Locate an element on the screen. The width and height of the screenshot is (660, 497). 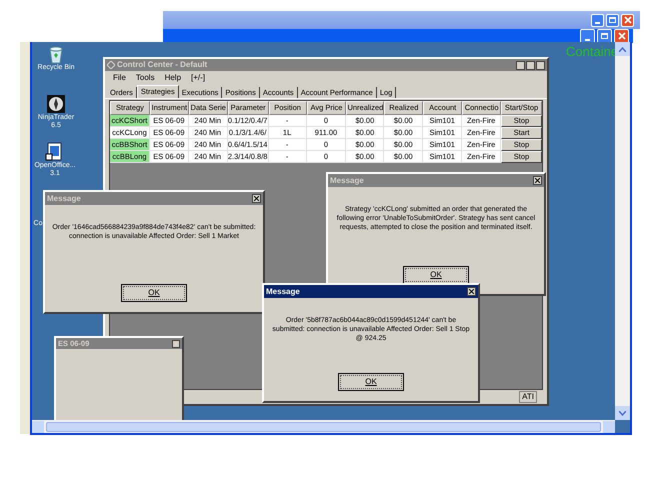
menu-item: Tools is located at coordinates (145, 78).